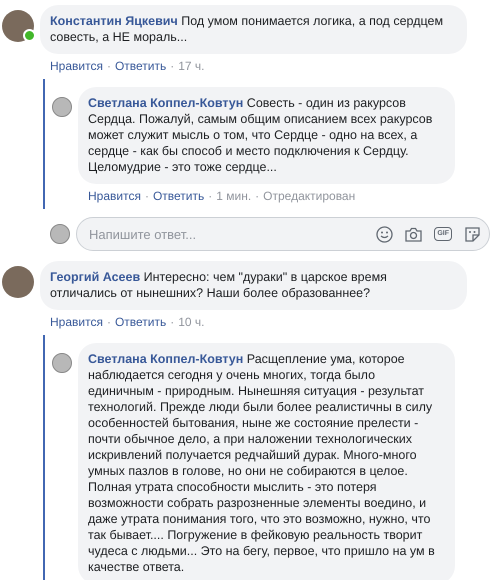 This screenshot has width=490, height=580. Describe the element at coordinates (114, 21) in the screenshot. I see `author-link: Константин Яцкевич` at that location.